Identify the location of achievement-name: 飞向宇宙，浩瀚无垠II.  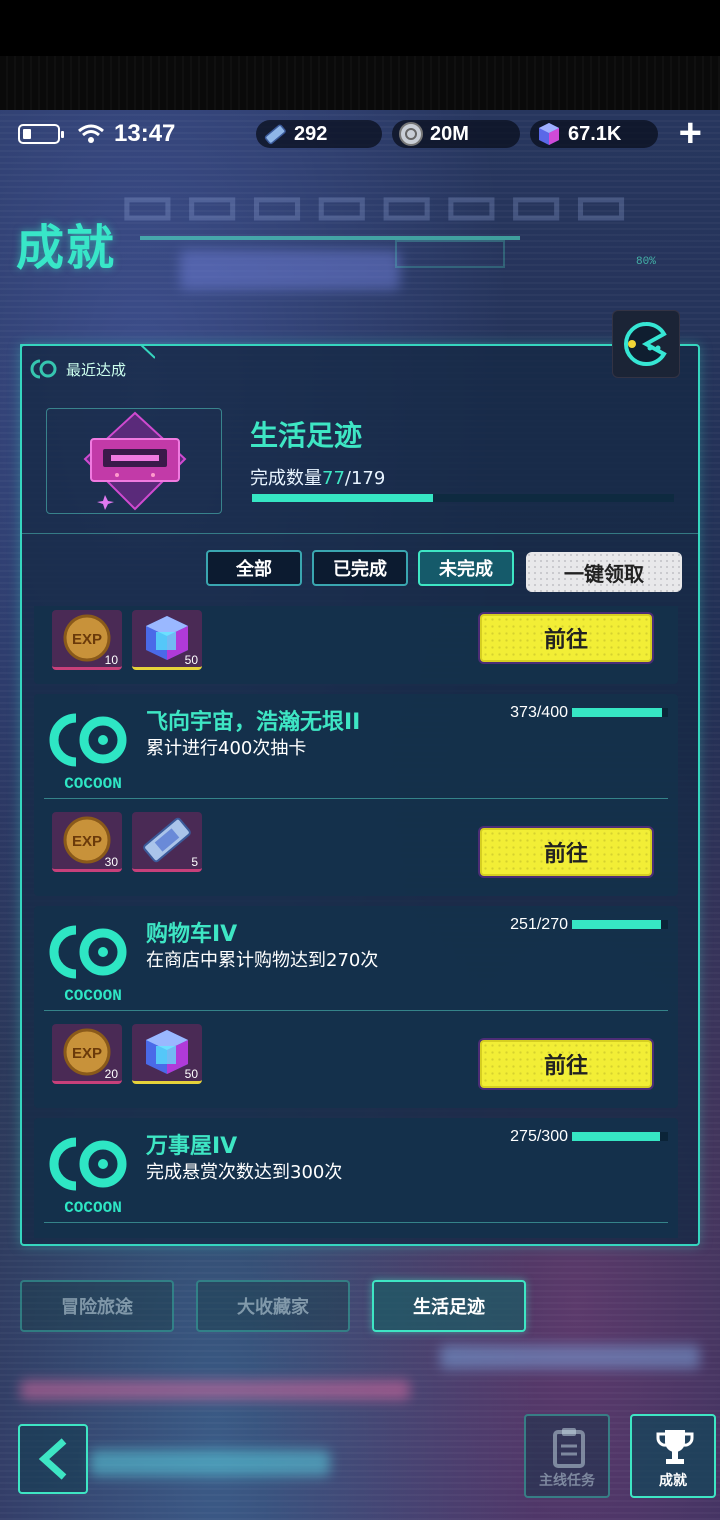
(253, 722).